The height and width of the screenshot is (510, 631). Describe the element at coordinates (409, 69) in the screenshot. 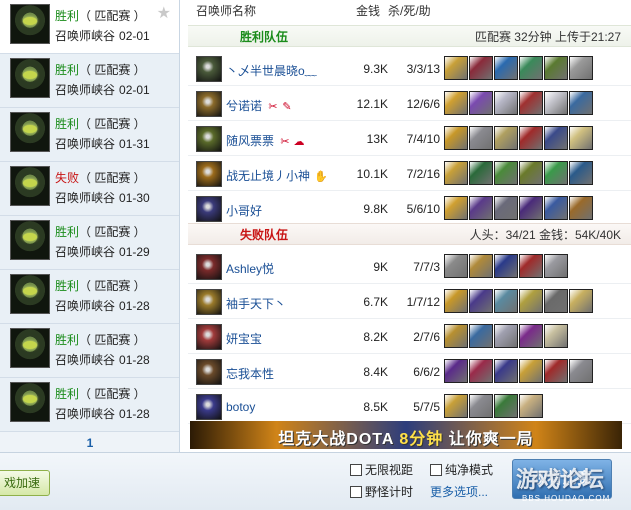

I see `player-row: 丶乄半世晨晓o﹏ 9.3K 3/3/13` at that location.